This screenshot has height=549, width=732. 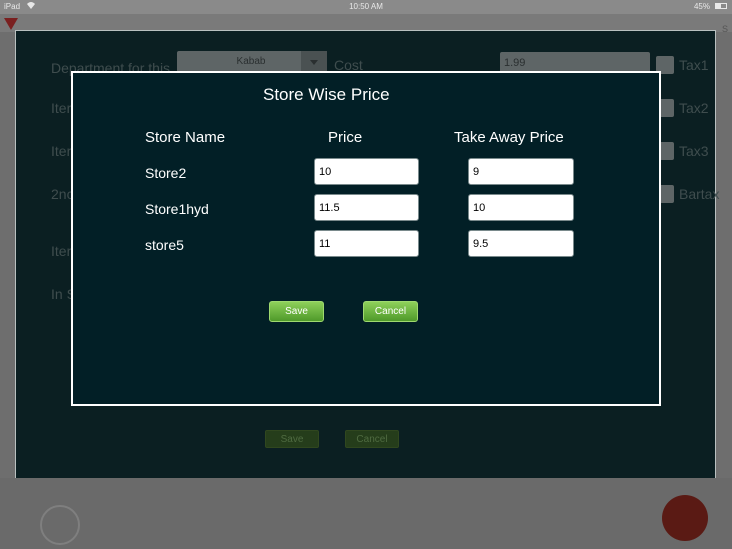 What do you see at coordinates (509, 137) in the screenshot?
I see `column-header-take-away-price: Take Away Price` at bounding box center [509, 137].